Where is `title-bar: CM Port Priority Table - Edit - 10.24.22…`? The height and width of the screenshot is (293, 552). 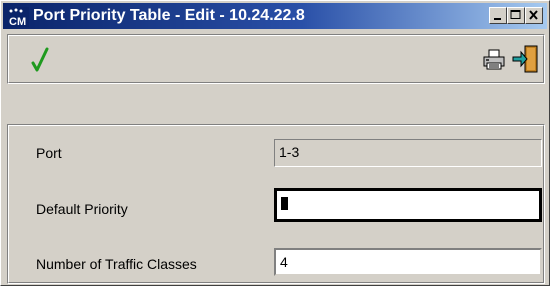
title-bar: CM Port Priority Table - Edit - 10.24.22… is located at coordinates (275, 16).